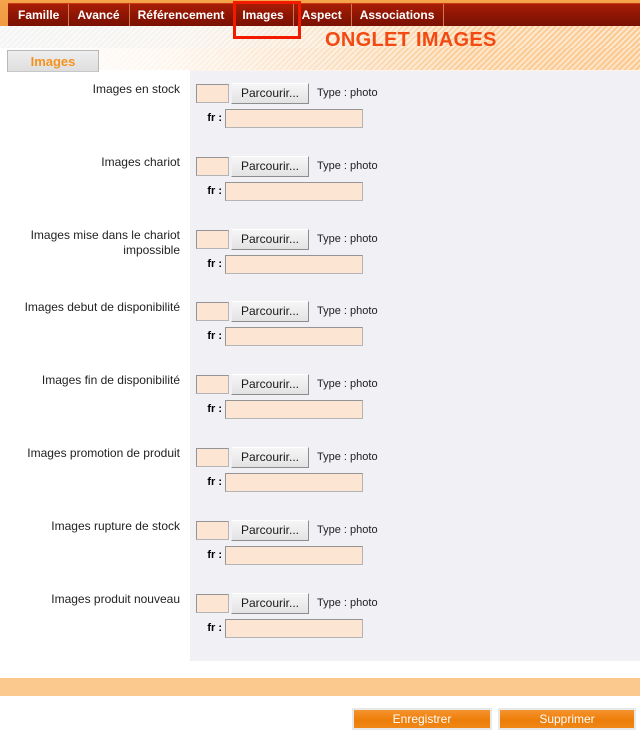  What do you see at coordinates (115, 526) in the screenshot?
I see `form-row-label: Images rupture de stock` at bounding box center [115, 526].